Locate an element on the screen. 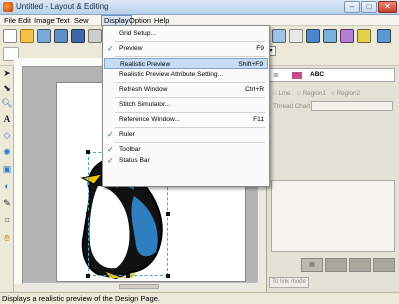 This screenshot has width=399, height=304. app-icon is located at coordinates (8, 7).